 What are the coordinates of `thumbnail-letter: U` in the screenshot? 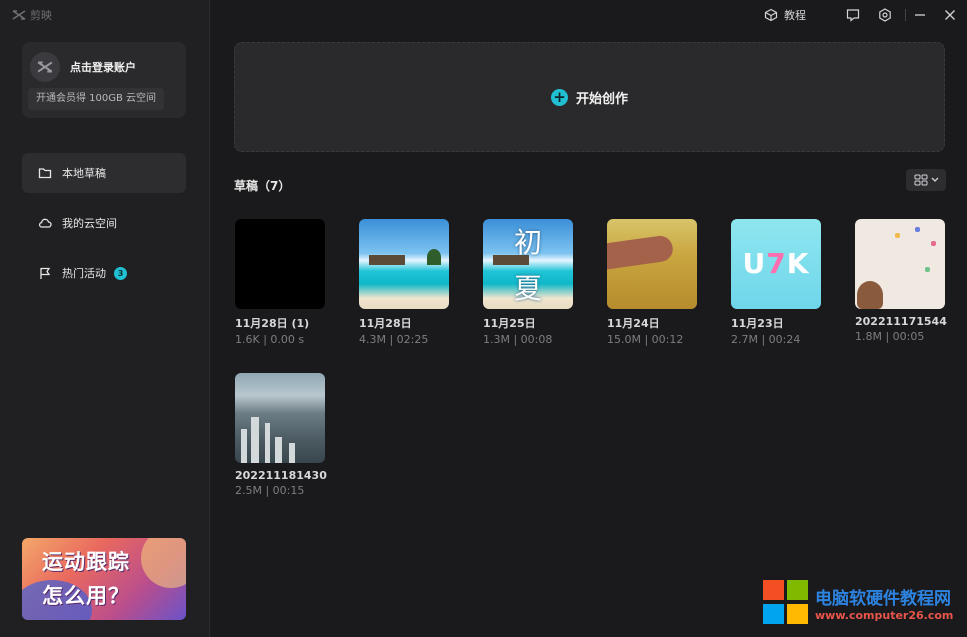 It's located at (754, 263).